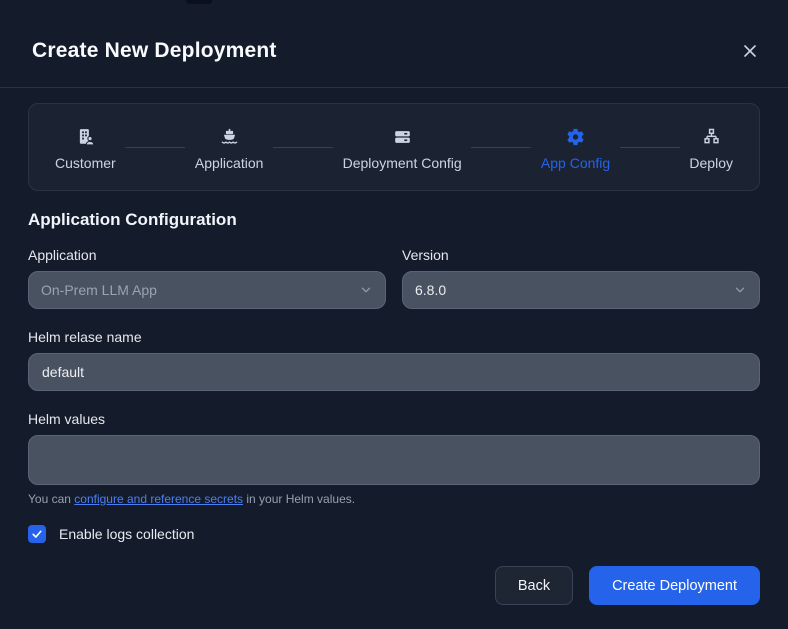  I want to click on step-label: Customer, so click(85, 162).